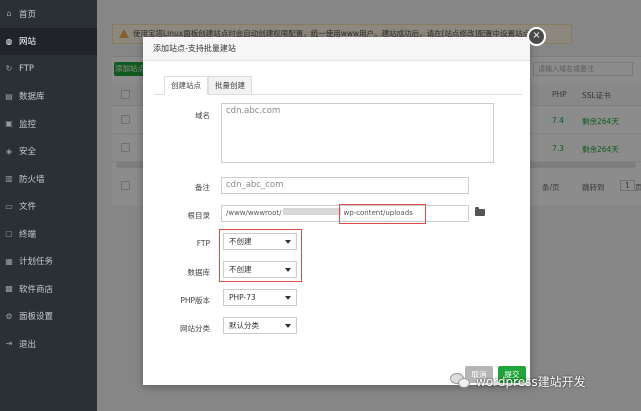 The height and width of the screenshot is (411, 641). Describe the element at coordinates (28, 152) in the screenshot. I see `sidebar-item-label: 安全` at that location.